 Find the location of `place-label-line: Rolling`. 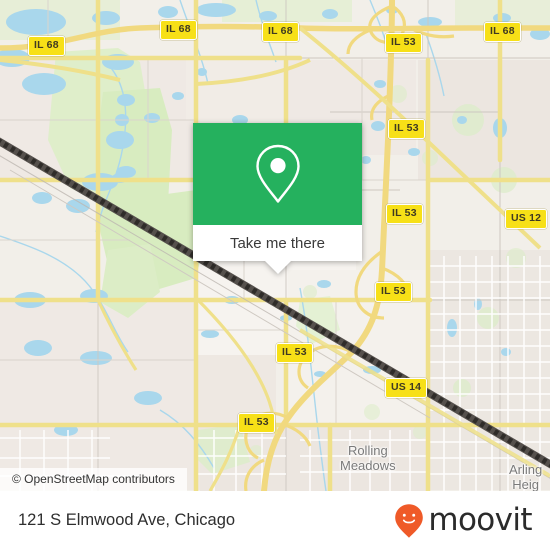

place-label-line: Rolling is located at coordinates (367, 450).